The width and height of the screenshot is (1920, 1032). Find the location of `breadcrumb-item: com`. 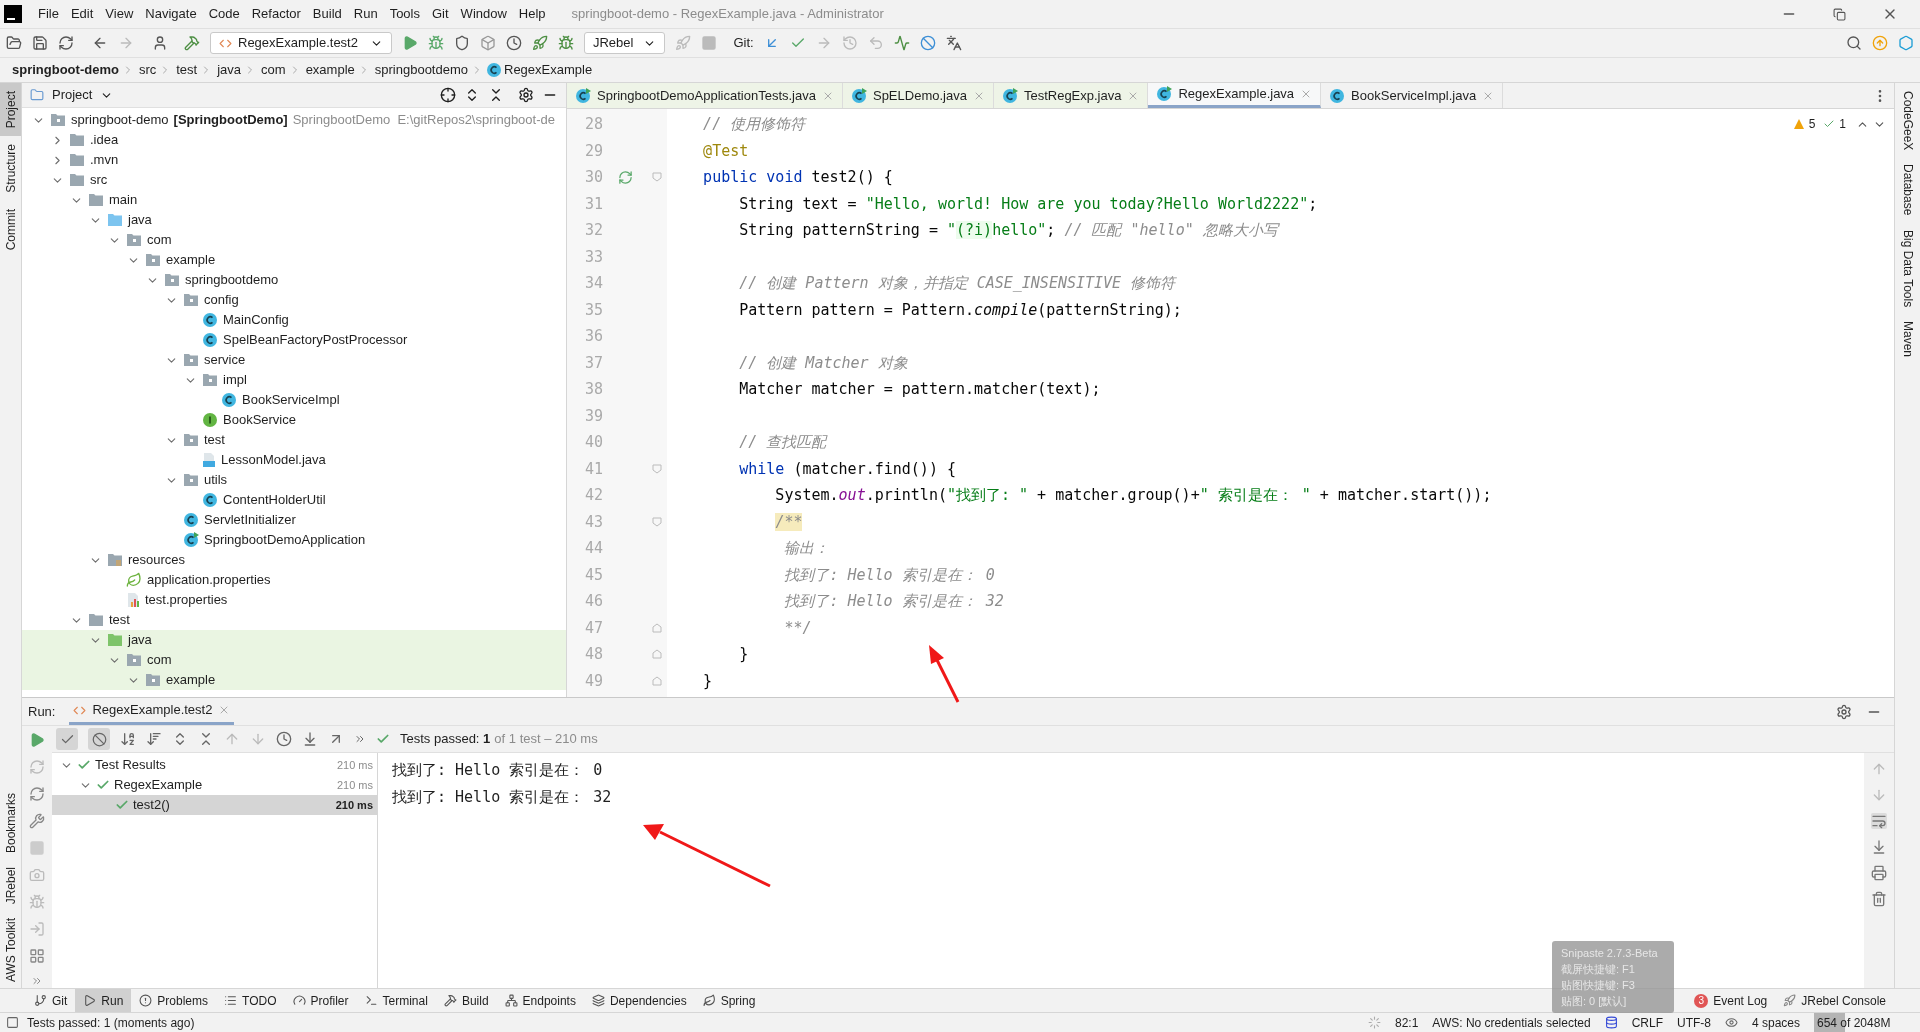

breadcrumb-item: com is located at coordinates (273, 70).